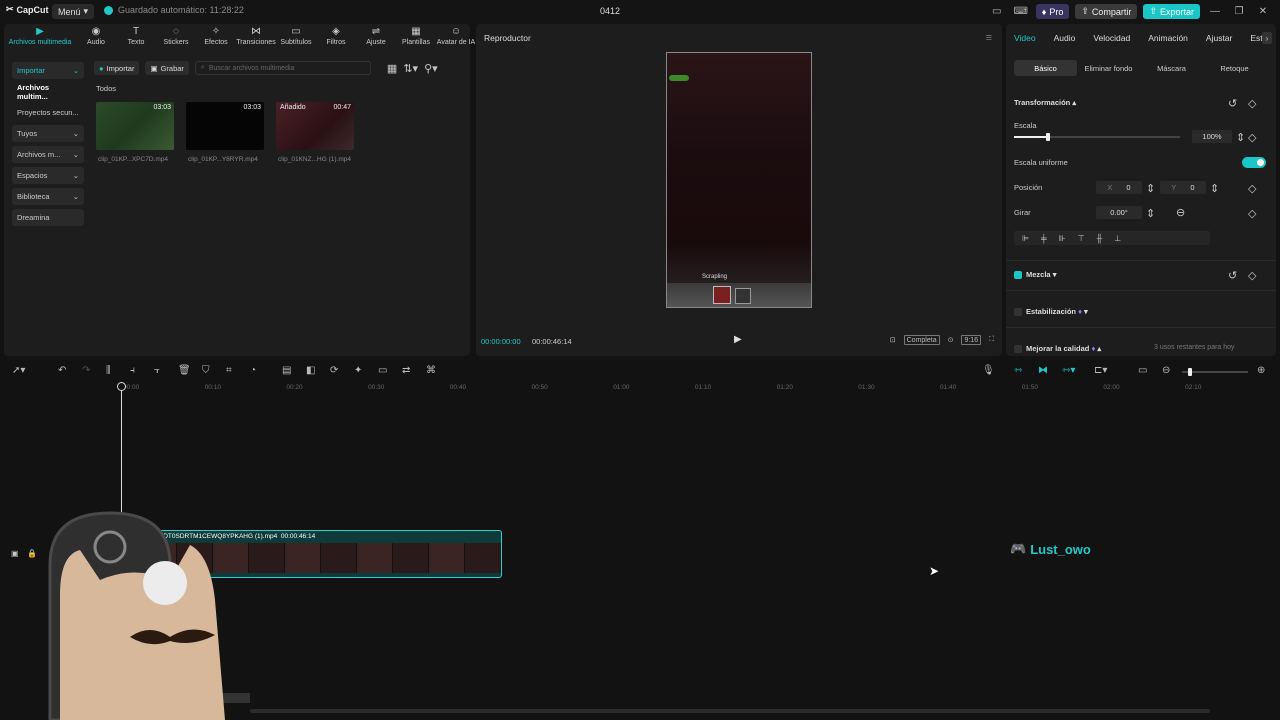 The width and height of the screenshot is (1280, 720). What do you see at coordinates (382, 370) in the screenshot?
I see `caption-icon: ▭` at bounding box center [382, 370].